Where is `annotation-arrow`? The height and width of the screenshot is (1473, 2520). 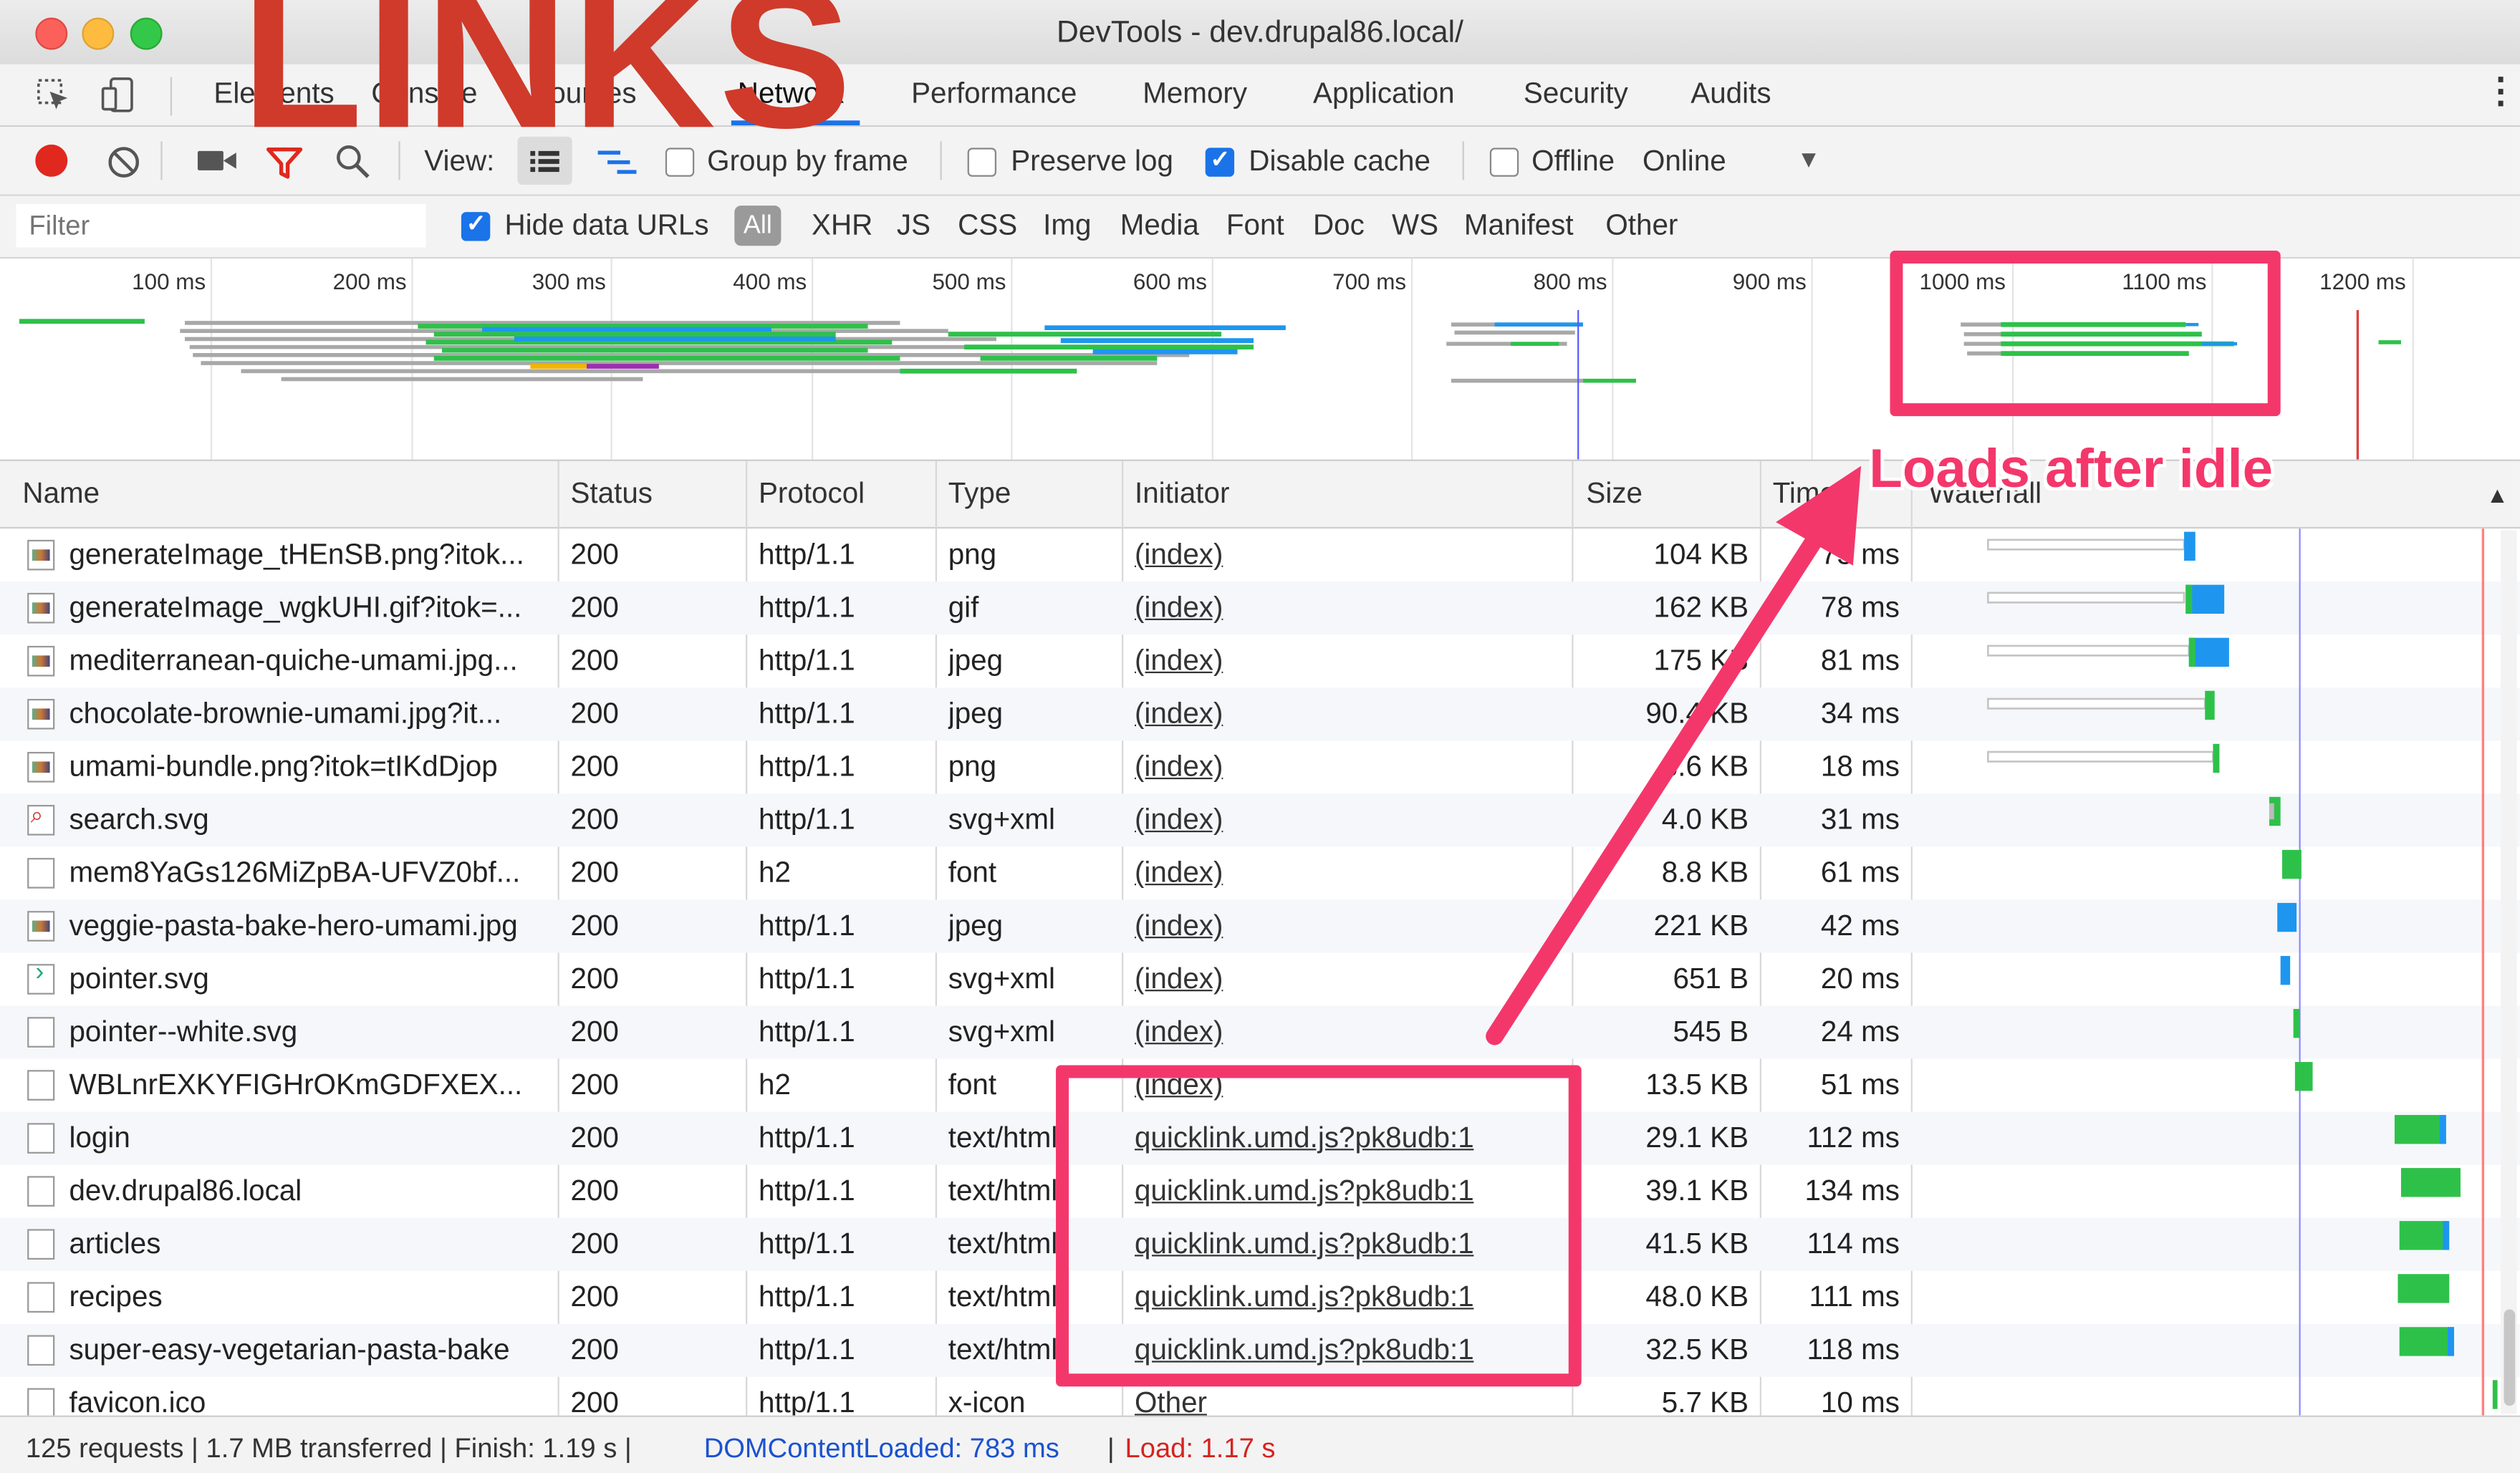
annotation-arrow is located at coordinates (1674, 755).